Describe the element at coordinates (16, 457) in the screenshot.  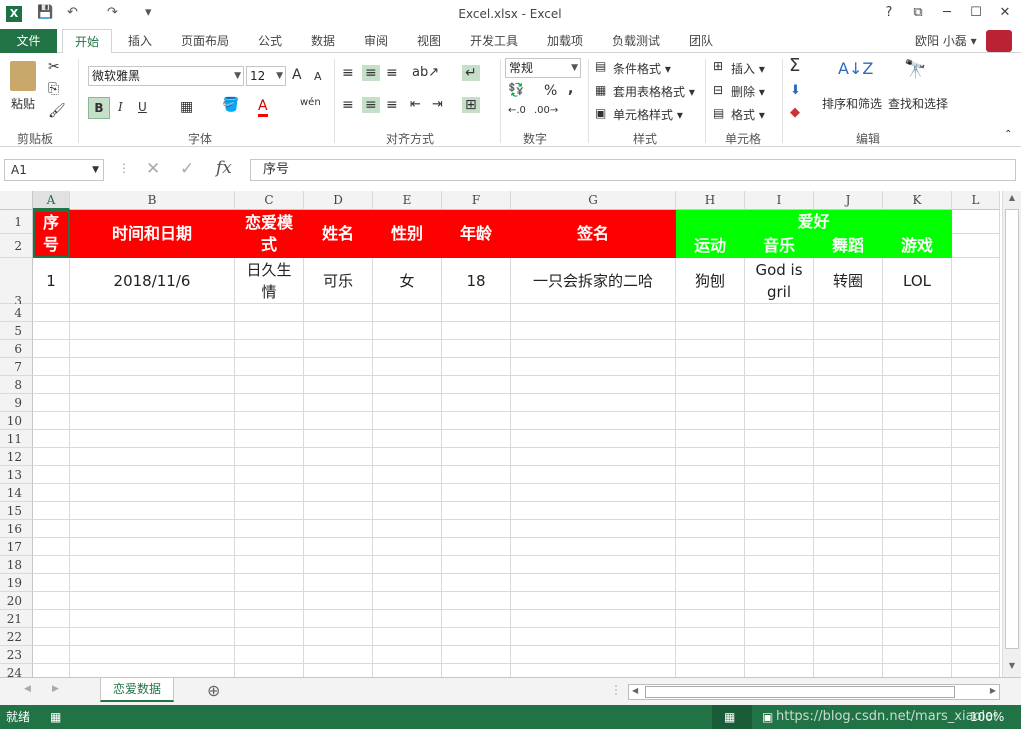
I see `row-header-12: 12` at that location.